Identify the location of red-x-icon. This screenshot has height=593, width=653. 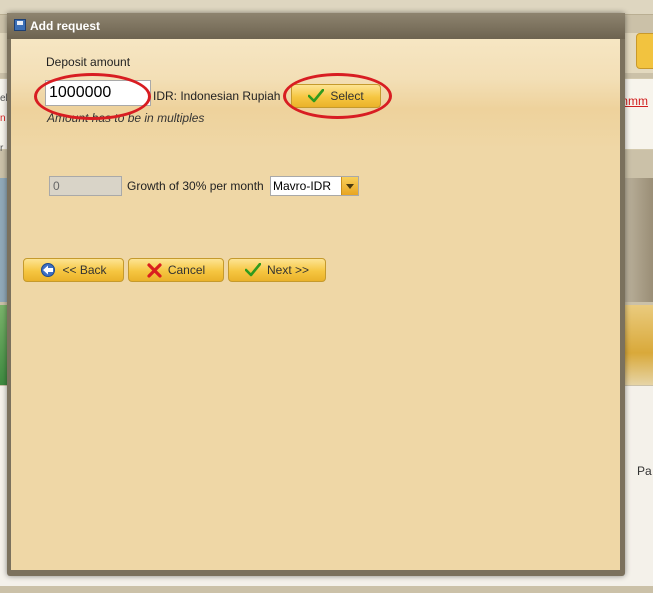
(154, 270).